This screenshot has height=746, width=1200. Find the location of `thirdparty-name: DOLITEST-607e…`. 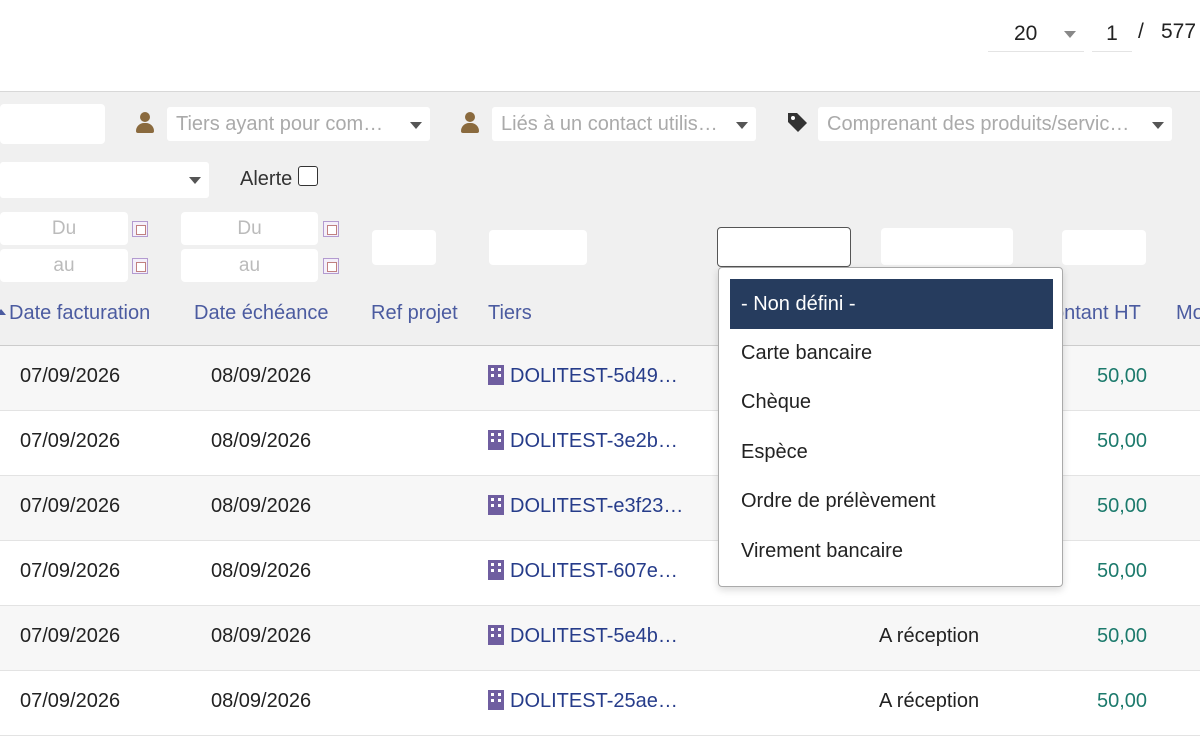

thirdparty-name: DOLITEST-607e… is located at coordinates (594, 571).